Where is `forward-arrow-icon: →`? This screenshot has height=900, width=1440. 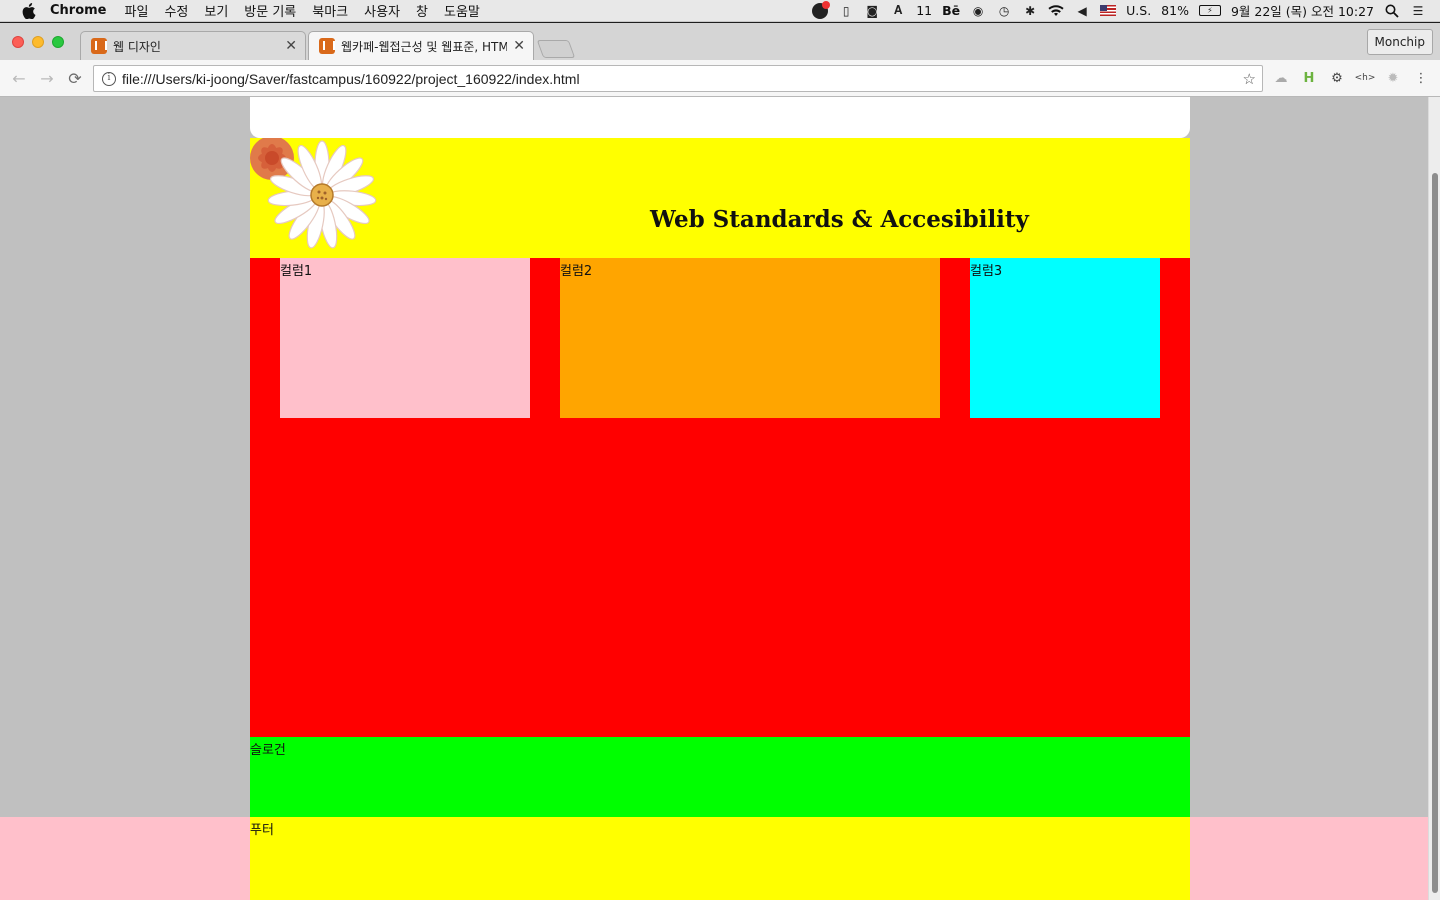 forward-arrow-icon: → is located at coordinates (47, 78).